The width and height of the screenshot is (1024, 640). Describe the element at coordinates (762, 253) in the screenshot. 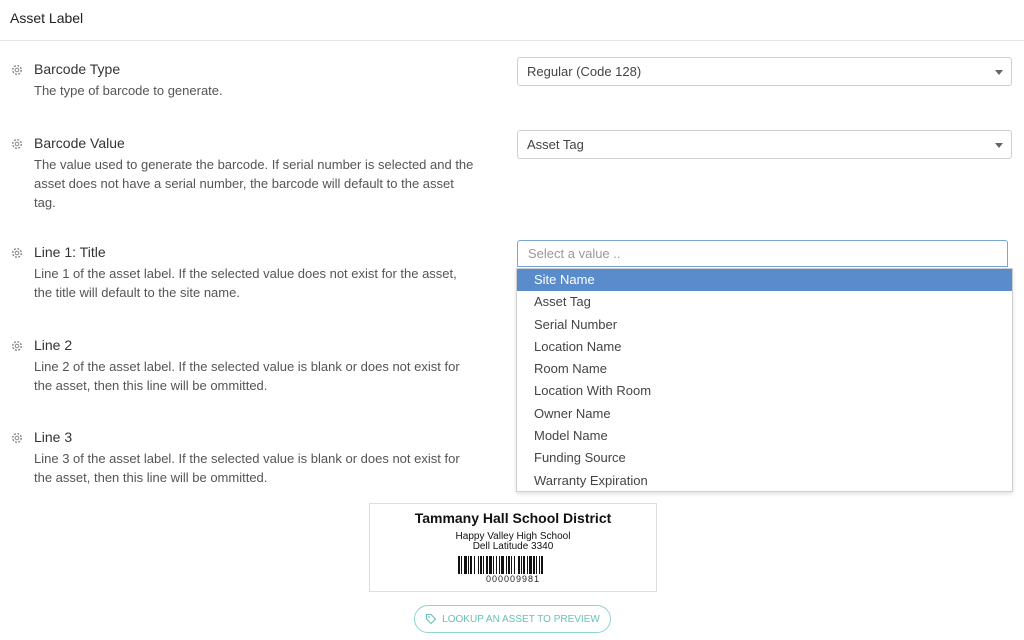

I see `line-1-search-input` at that location.